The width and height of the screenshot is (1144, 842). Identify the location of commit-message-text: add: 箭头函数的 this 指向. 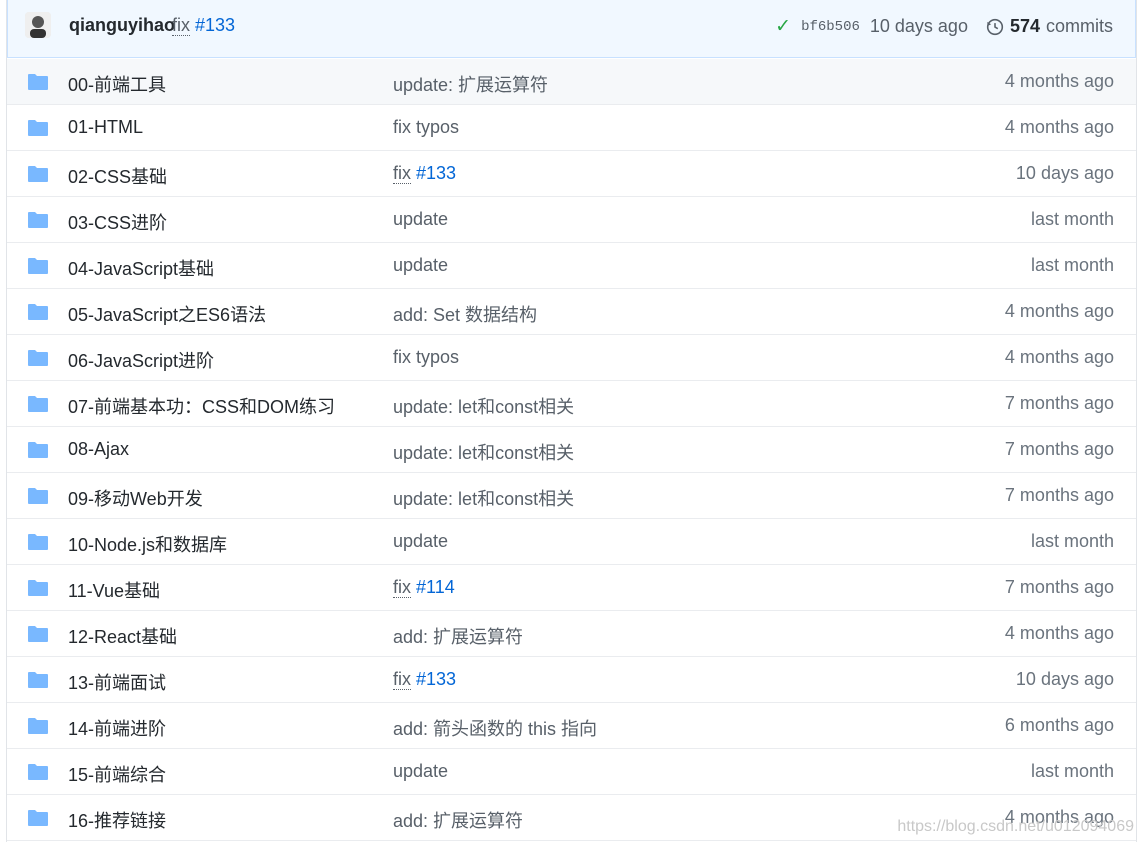
(495, 729).